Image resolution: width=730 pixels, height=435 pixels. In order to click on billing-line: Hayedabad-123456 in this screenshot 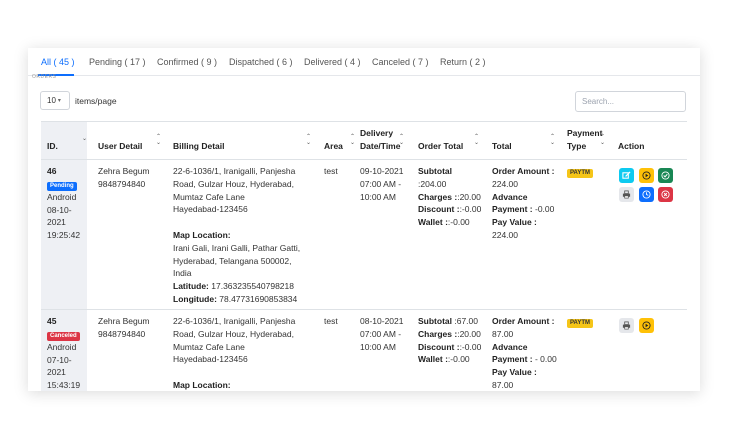, I will do `click(210, 359)`.